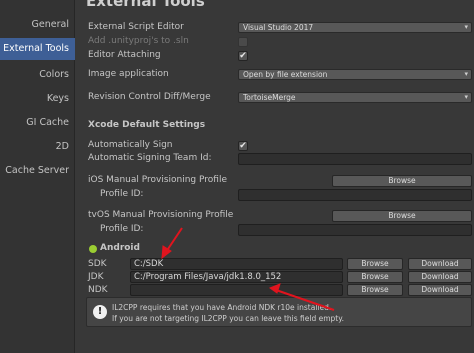 This screenshot has height=353, width=474. What do you see at coordinates (440, 290) in the screenshot?
I see `ndk-download-button: Download` at bounding box center [440, 290].